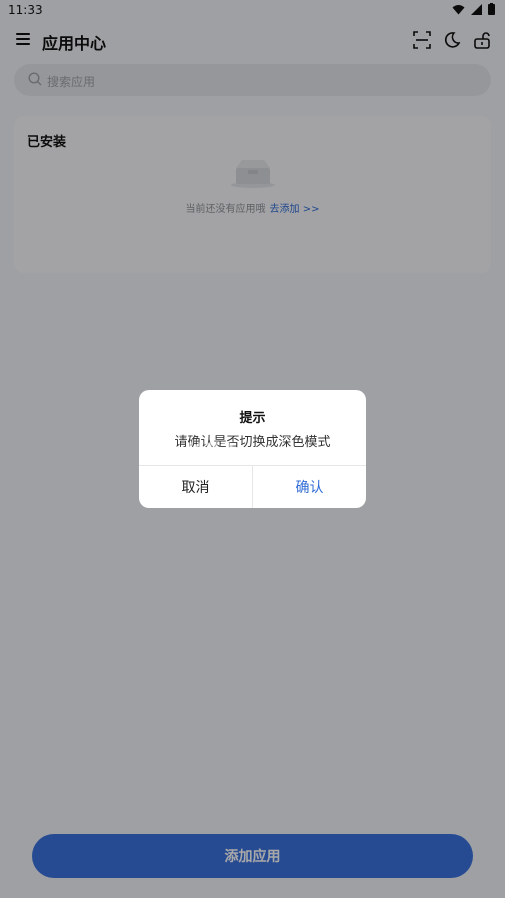 This screenshot has width=505, height=898. What do you see at coordinates (309, 487) in the screenshot?
I see `confirm-button: 确认` at bounding box center [309, 487].